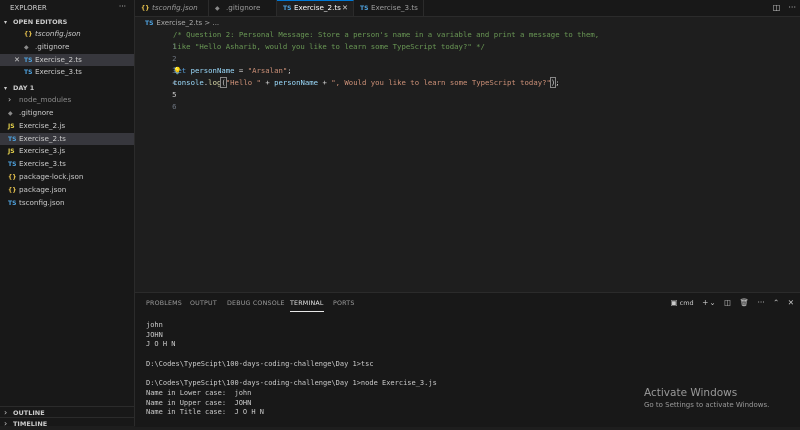 This screenshot has width=800, height=430. What do you see at coordinates (705, 302) in the screenshot?
I see `new-terminal-icon: +` at bounding box center [705, 302].